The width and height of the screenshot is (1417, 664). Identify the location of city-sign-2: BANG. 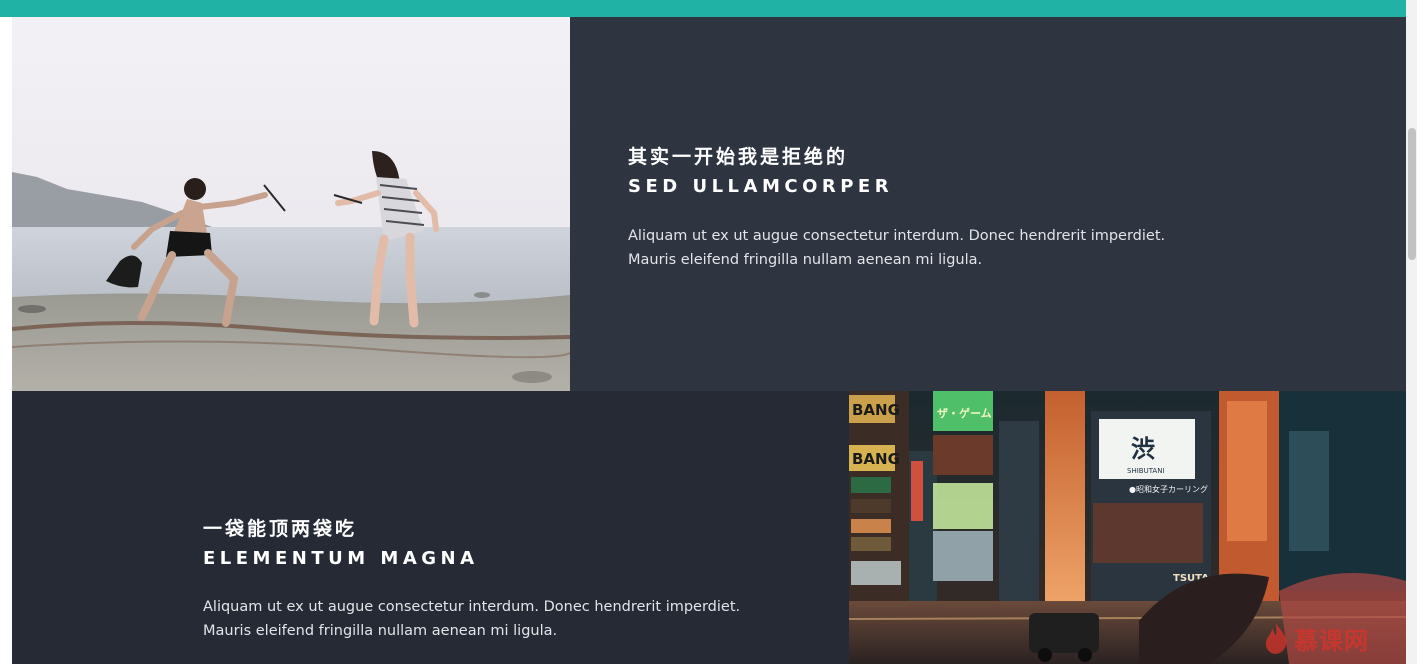
(876, 459).